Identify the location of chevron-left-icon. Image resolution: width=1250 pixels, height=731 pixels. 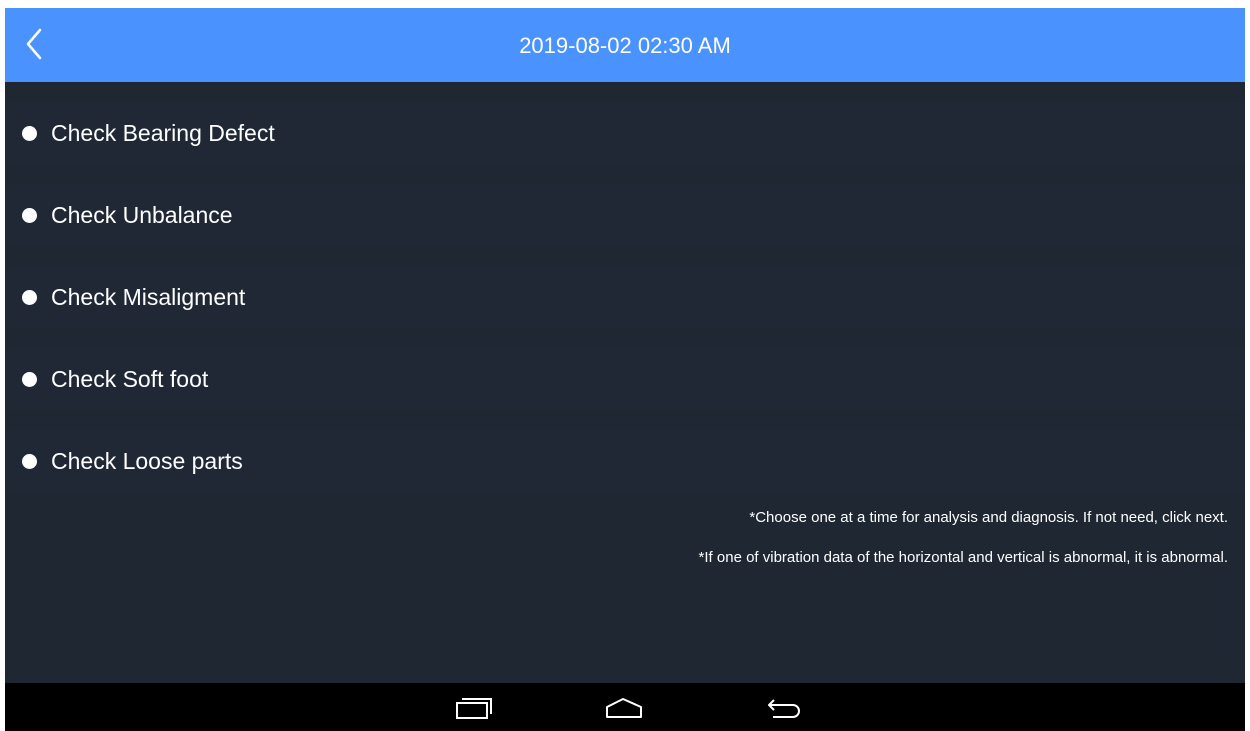
(35, 44).